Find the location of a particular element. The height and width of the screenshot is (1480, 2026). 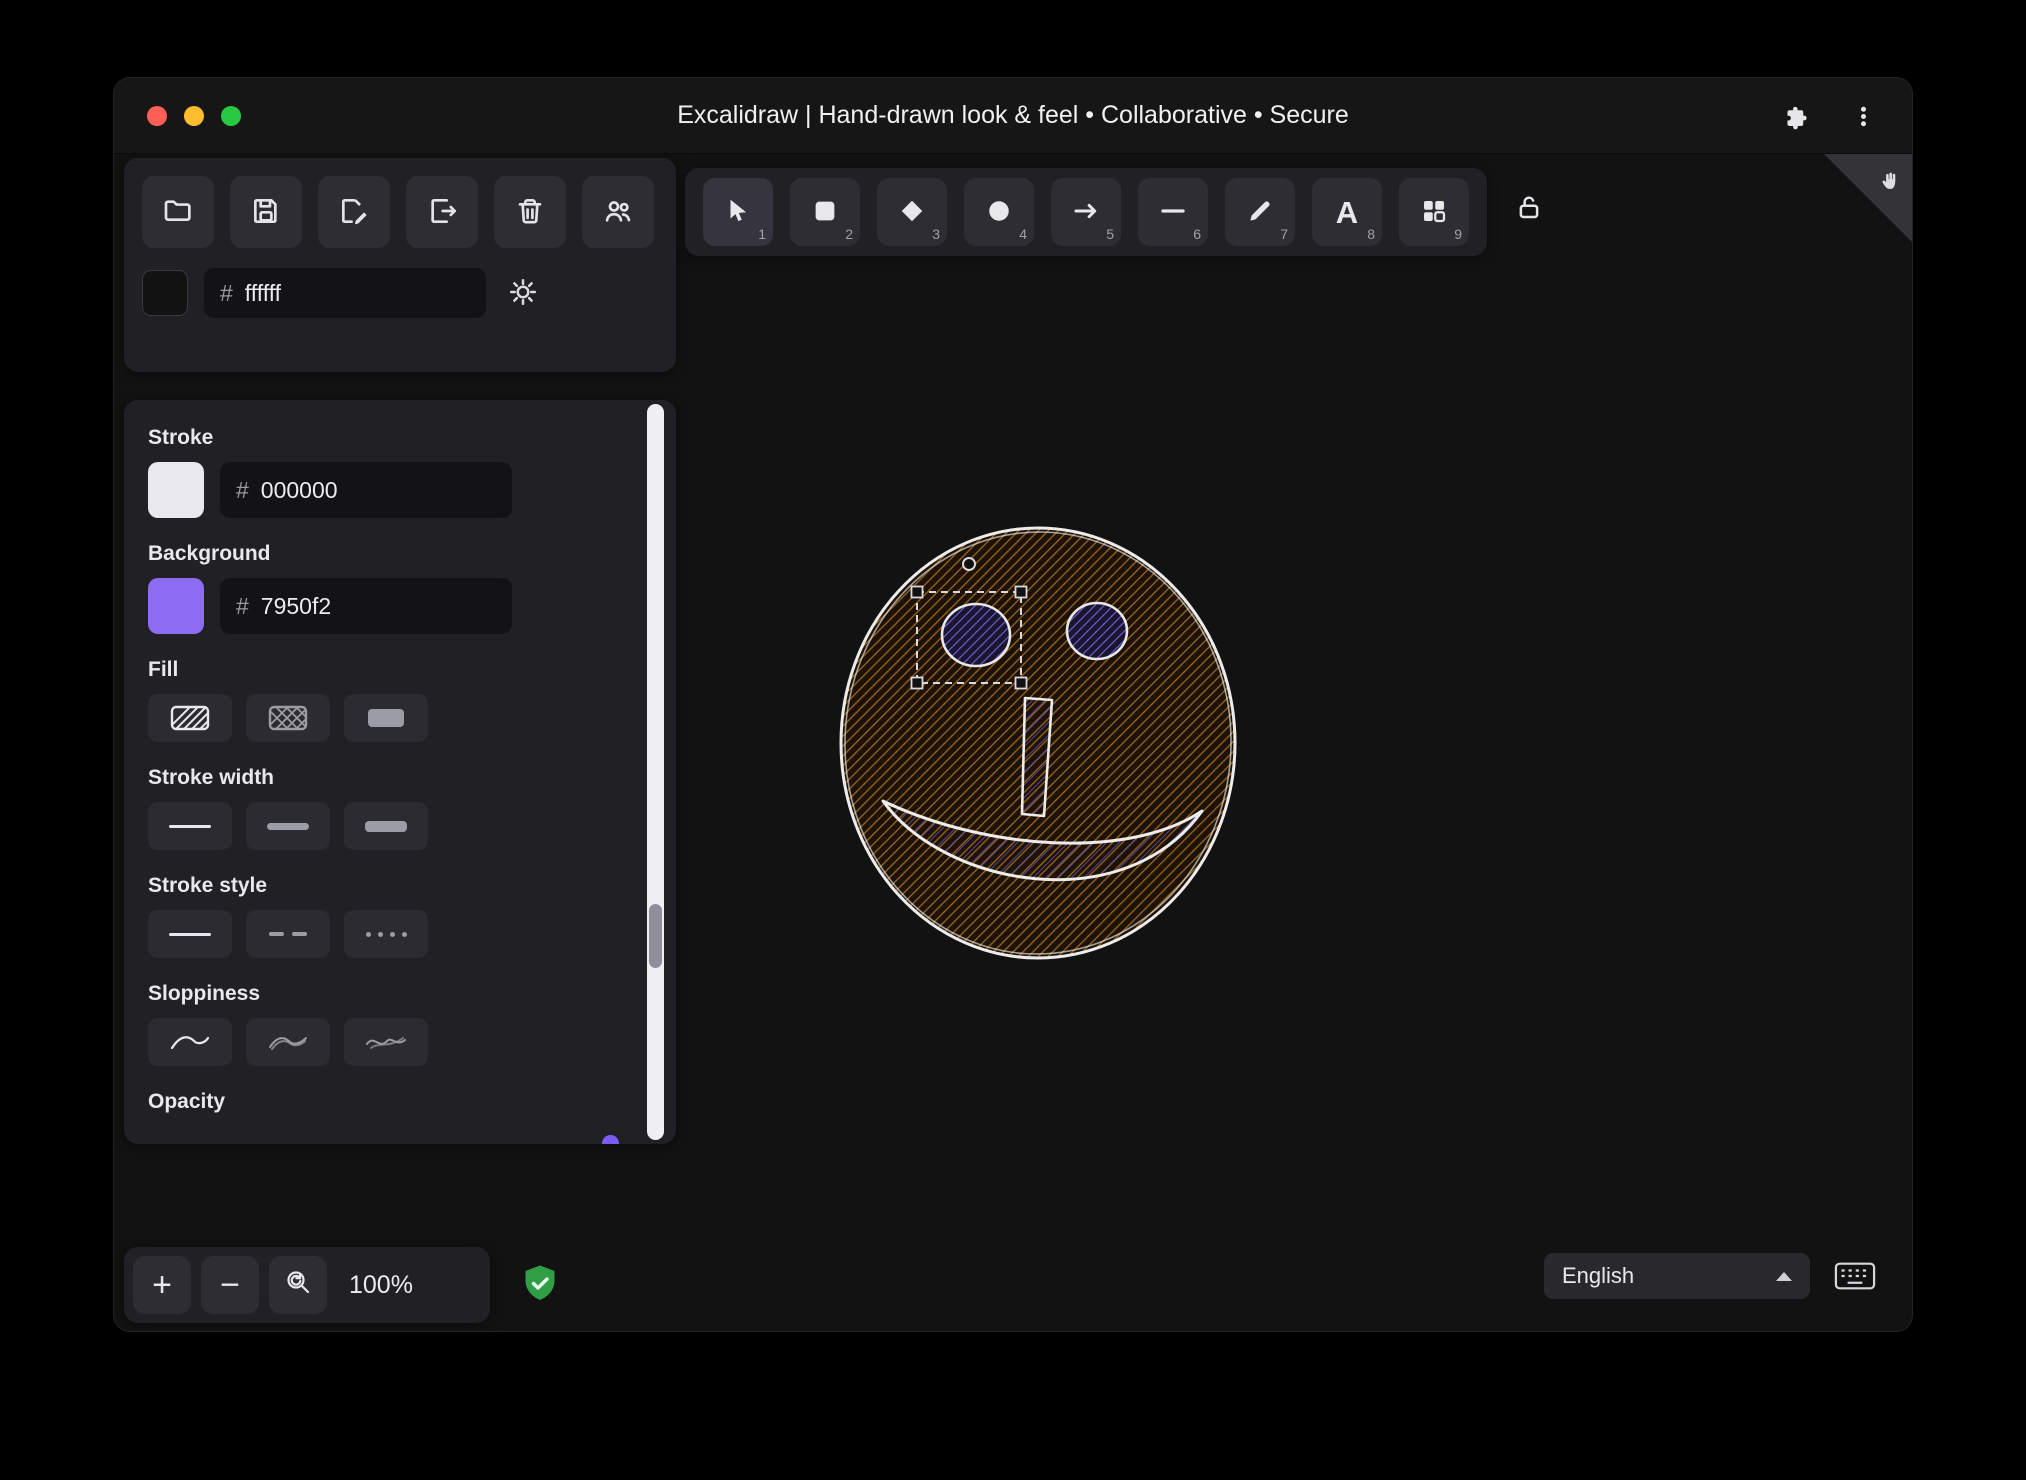

open-button is located at coordinates (178, 212).